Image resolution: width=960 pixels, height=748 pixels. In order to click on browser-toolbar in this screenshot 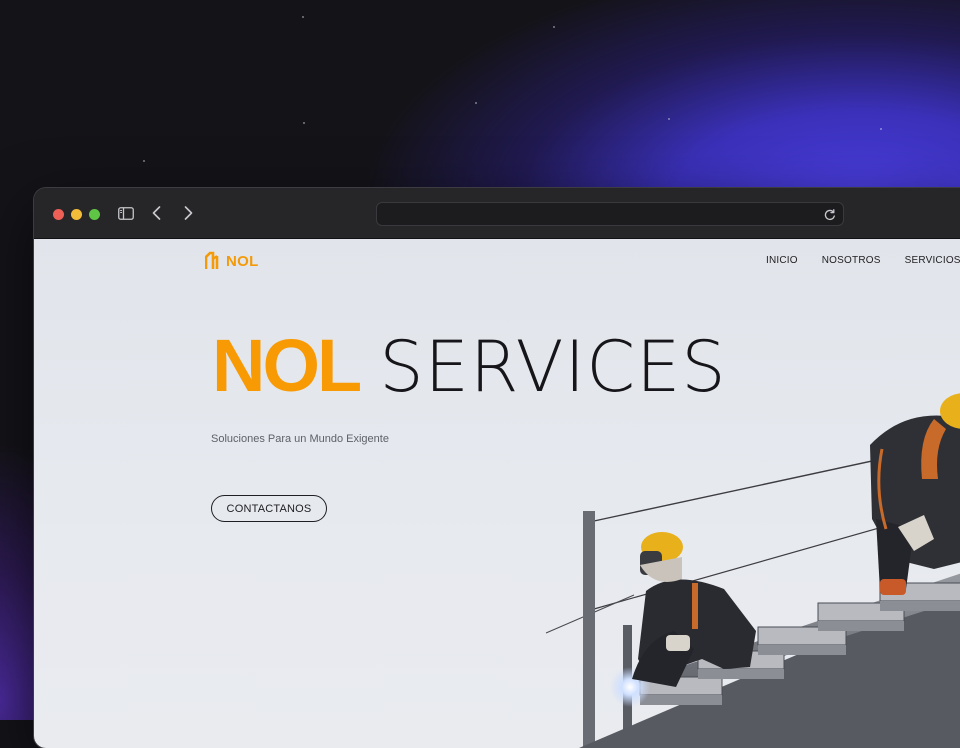, I will do `click(497, 213)`.